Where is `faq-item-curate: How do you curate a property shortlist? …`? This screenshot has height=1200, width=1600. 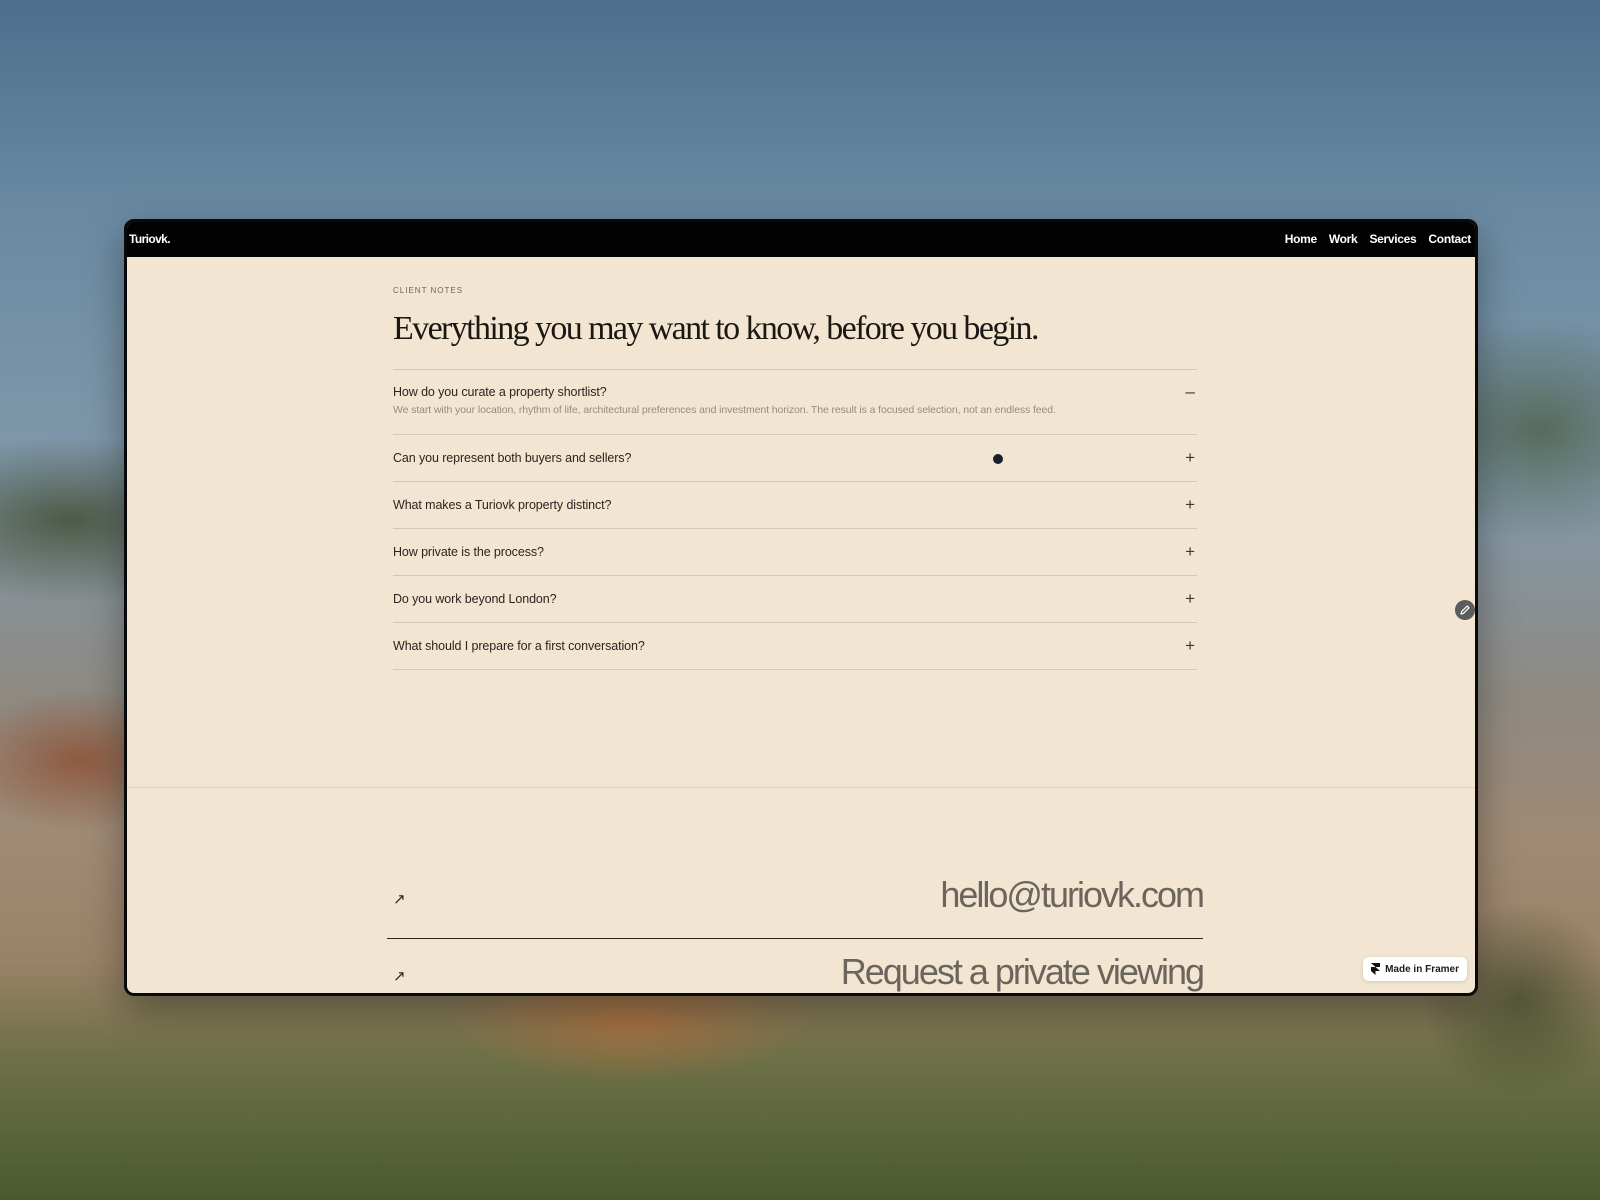
faq-item-curate: How do you curate a property shortlist? … is located at coordinates (795, 402).